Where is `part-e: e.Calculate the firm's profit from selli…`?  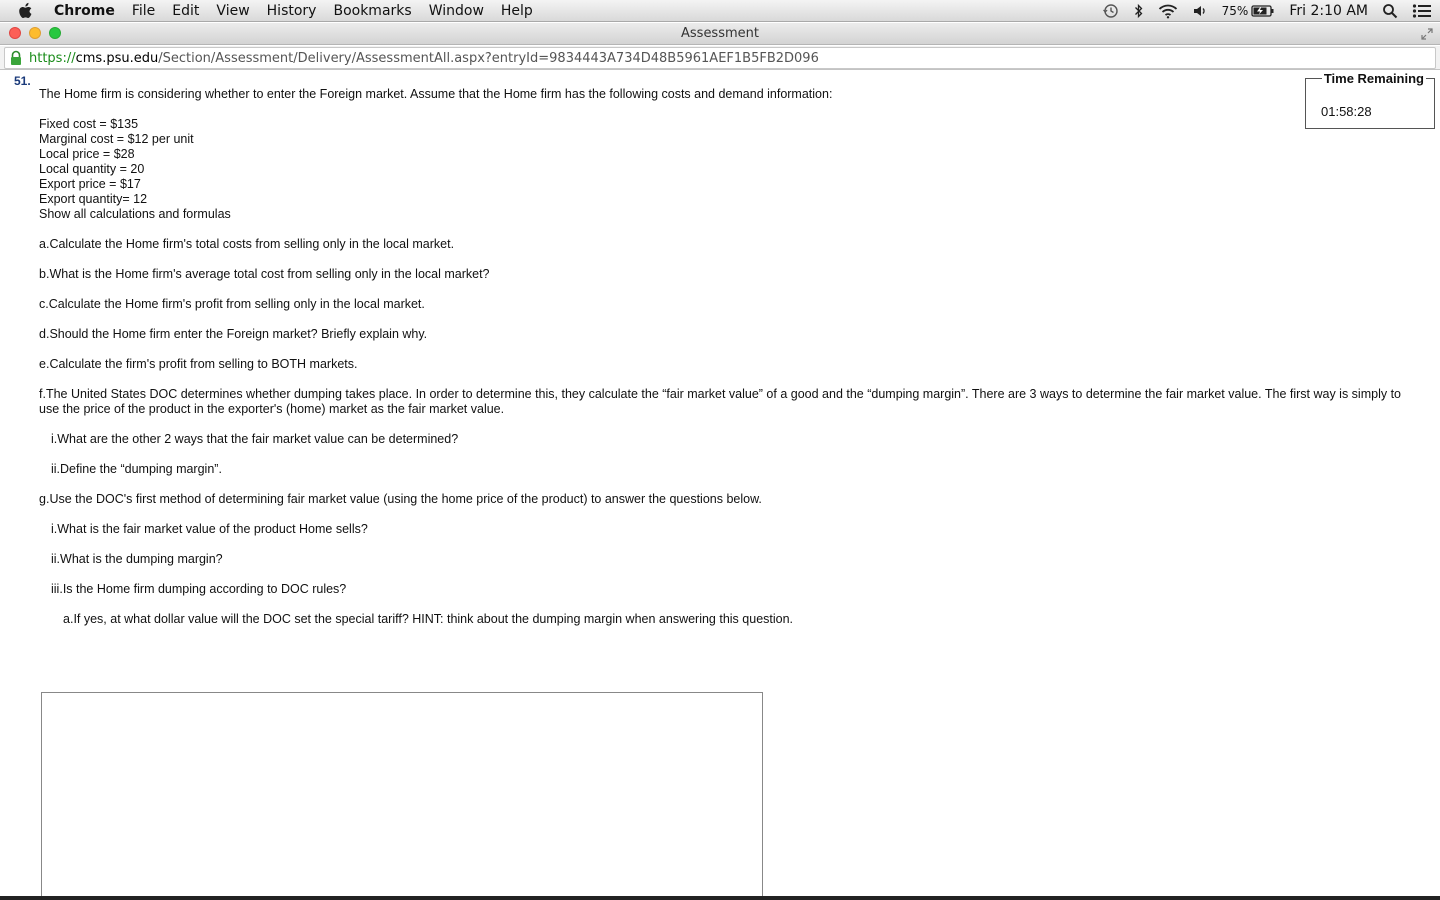
part-e: e.Calculate the firm's profit from selli… is located at coordinates (724, 364).